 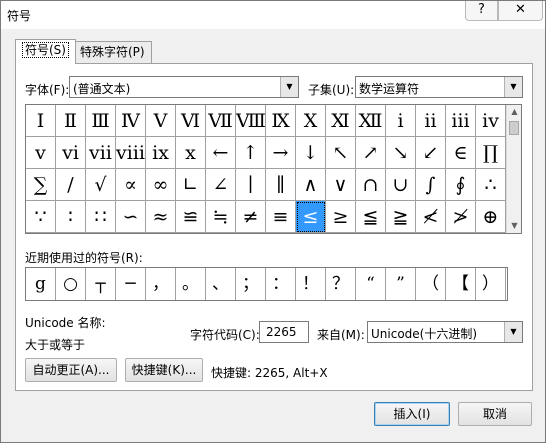 I want to click on symbol-cell: ∶, so click(x=71, y=217).